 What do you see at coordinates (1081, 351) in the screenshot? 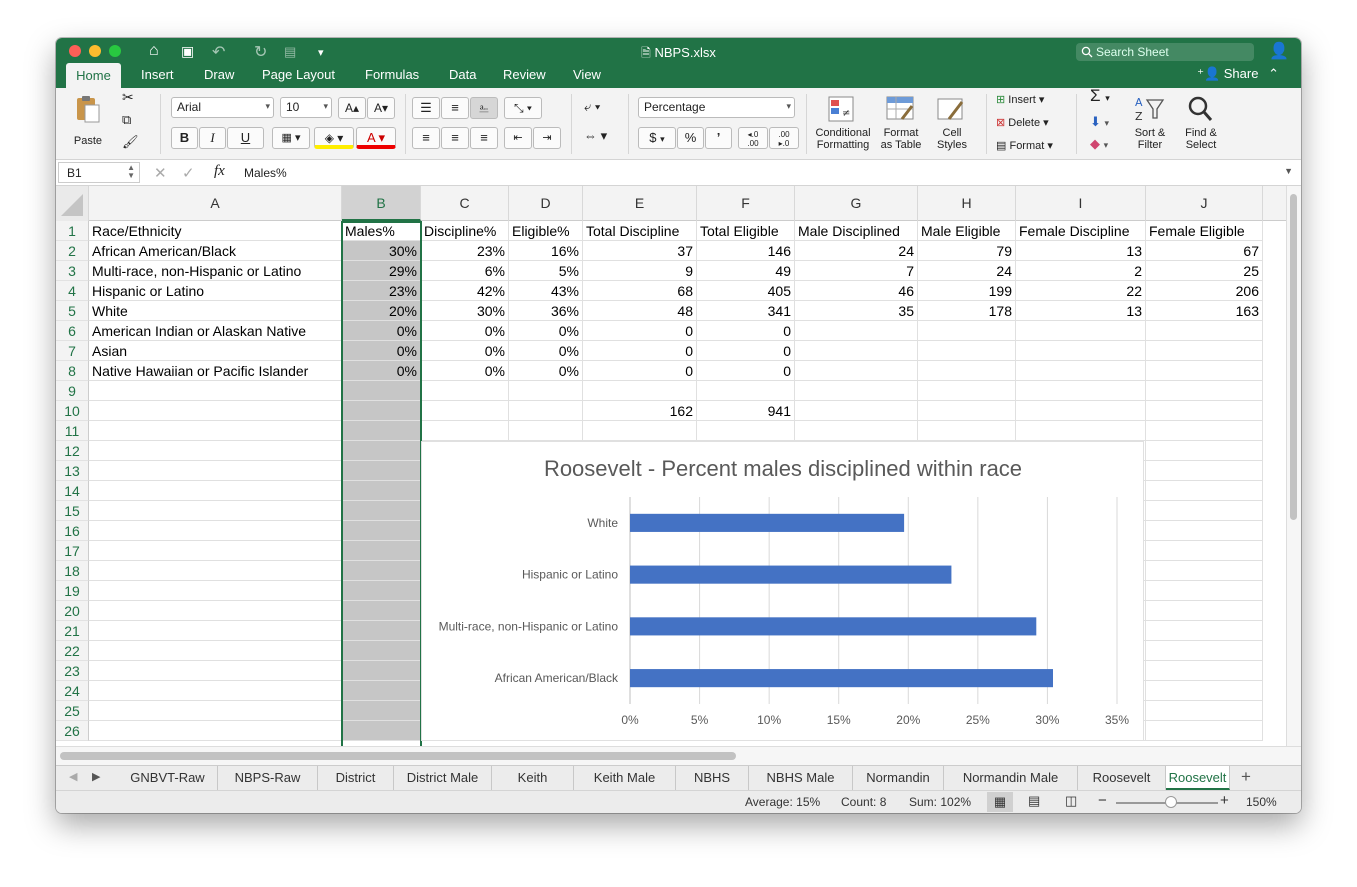
I see `cell-i7` at bounding box center [1081, 351].